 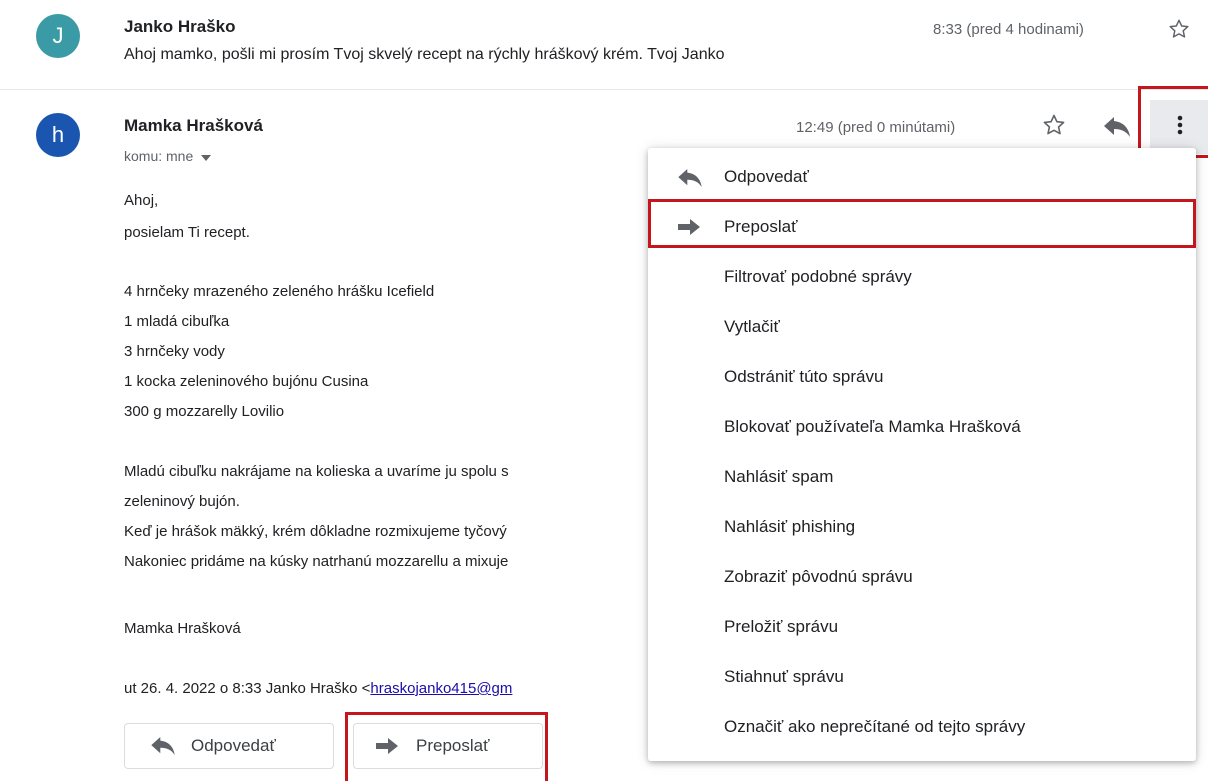 I want to click on sender-name: Mamka Hrašková, so click(x=193, y=125).